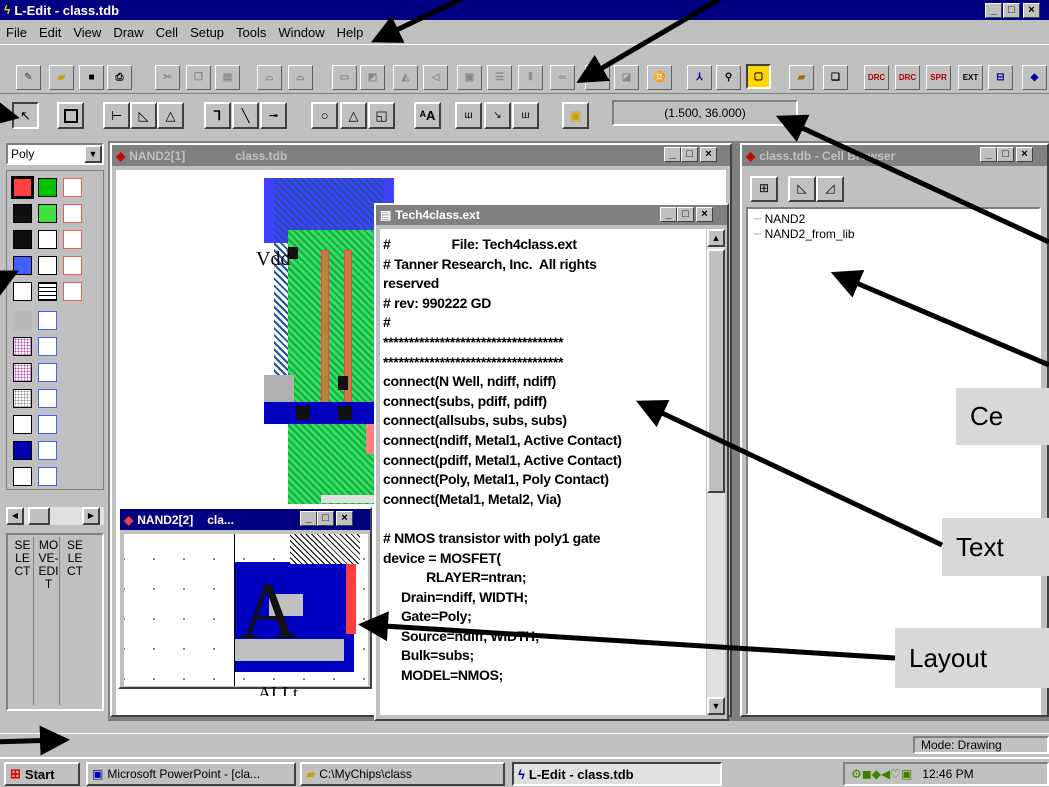 This screenshot has width=1049, height=787. Describe the element at coordinates (10, 112) in the screenshot. I see `arrow-drawing-toolbar` at that location.